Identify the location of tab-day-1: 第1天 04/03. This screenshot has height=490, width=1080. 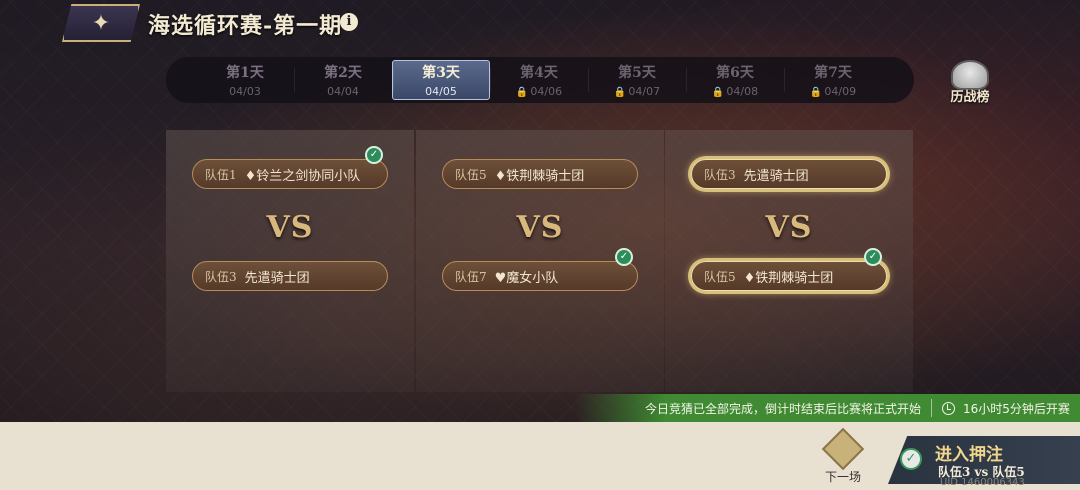
(245, 80).